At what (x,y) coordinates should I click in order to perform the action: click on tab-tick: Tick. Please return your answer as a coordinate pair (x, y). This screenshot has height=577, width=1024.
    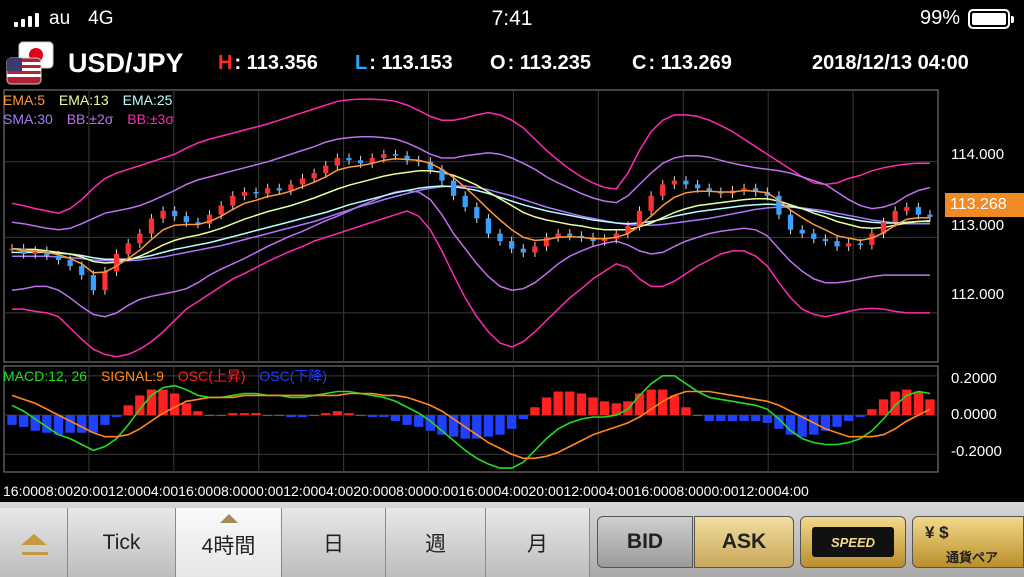
    Looking at the image, I should click on (122, 542).